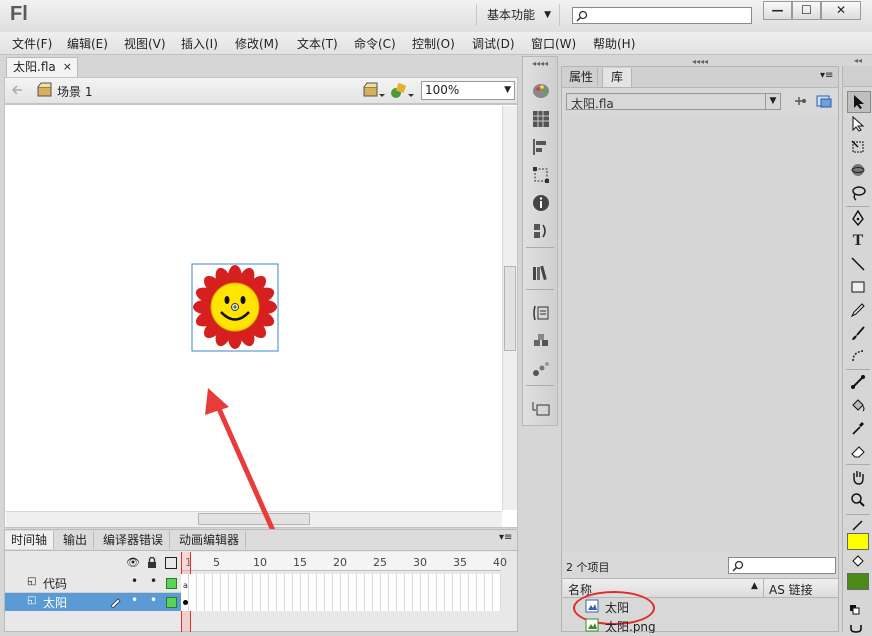 This screenshot has width=872, height=636. Describe the element at coordinates (858, 541) in the screenshot. I see `stroke-color-swatch` at that location.